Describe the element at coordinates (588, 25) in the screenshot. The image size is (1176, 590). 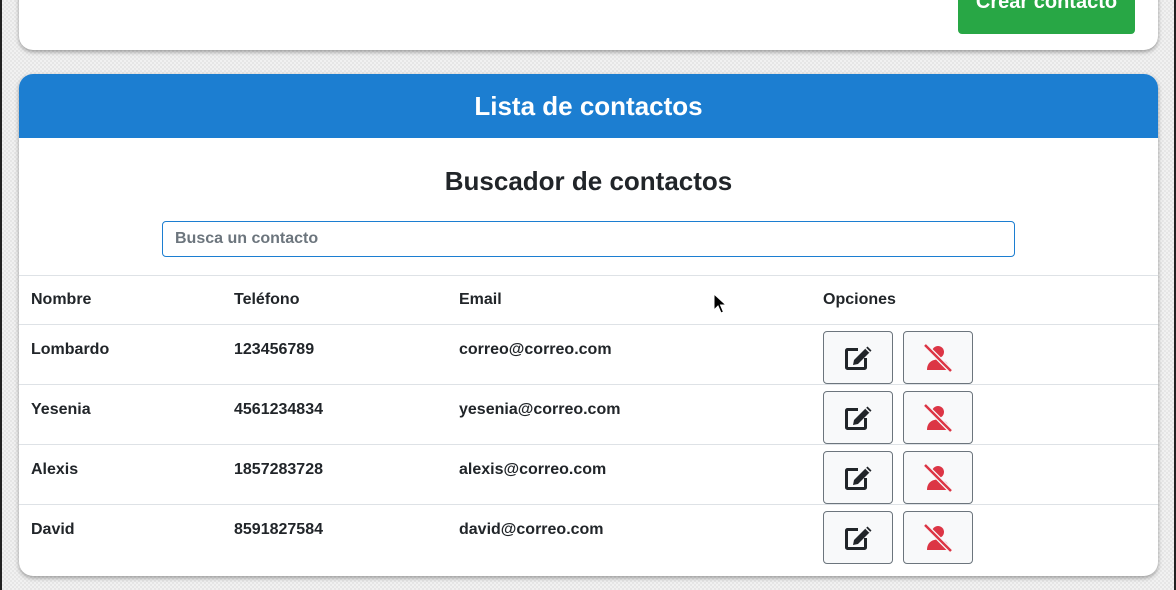
I see `create-contact-card: Crear contacto` at that location.